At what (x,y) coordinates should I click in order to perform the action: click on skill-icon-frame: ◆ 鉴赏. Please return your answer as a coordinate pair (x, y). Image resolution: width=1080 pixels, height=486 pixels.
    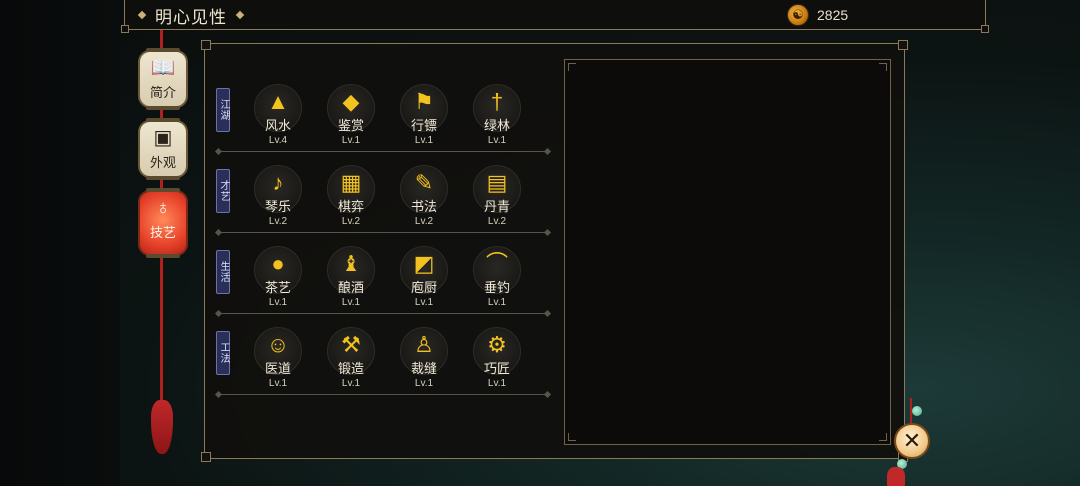
    Looking at the image, I should click on (351, 108).